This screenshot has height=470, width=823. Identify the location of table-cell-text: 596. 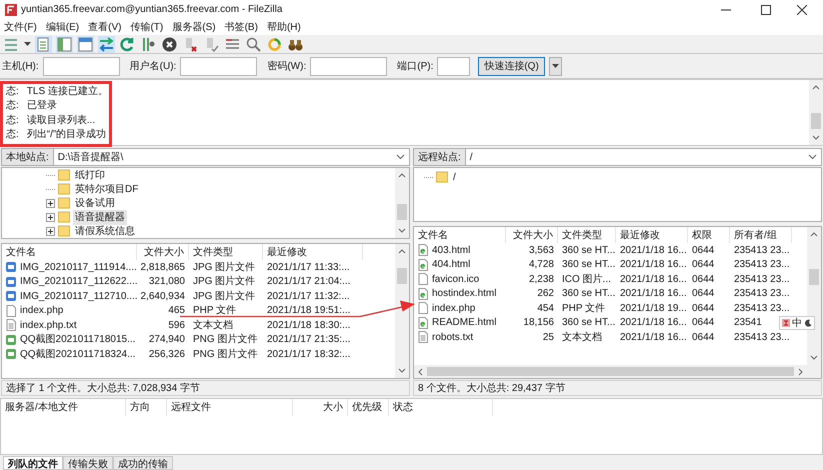
(176, 325).